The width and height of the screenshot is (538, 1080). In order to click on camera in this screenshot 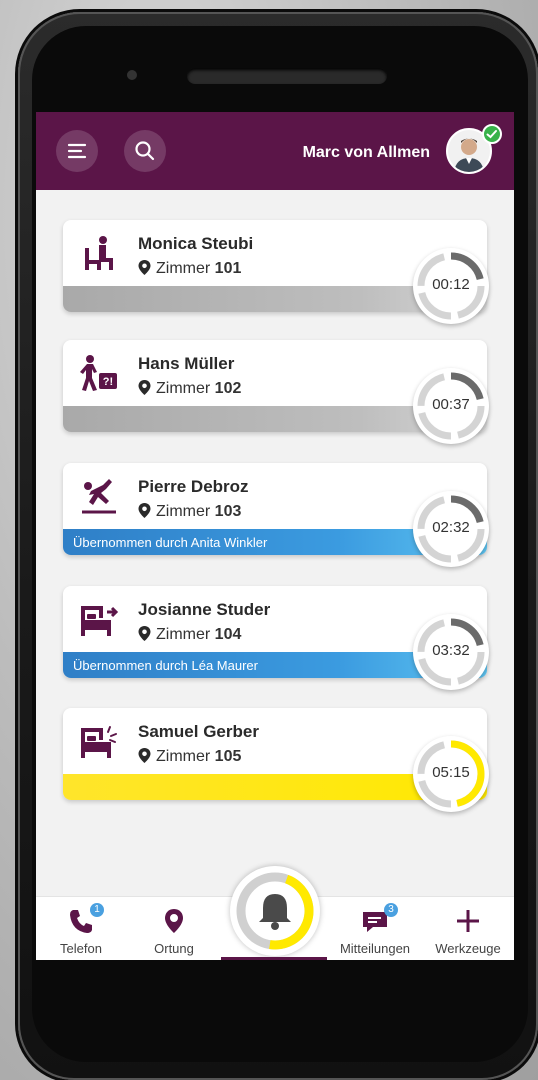, I will do `click(132, 75)`.